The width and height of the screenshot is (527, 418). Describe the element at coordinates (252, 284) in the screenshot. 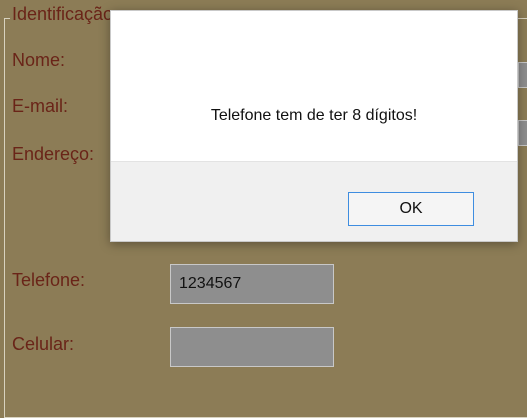

I see `telefone-input: 1234567` at that location.